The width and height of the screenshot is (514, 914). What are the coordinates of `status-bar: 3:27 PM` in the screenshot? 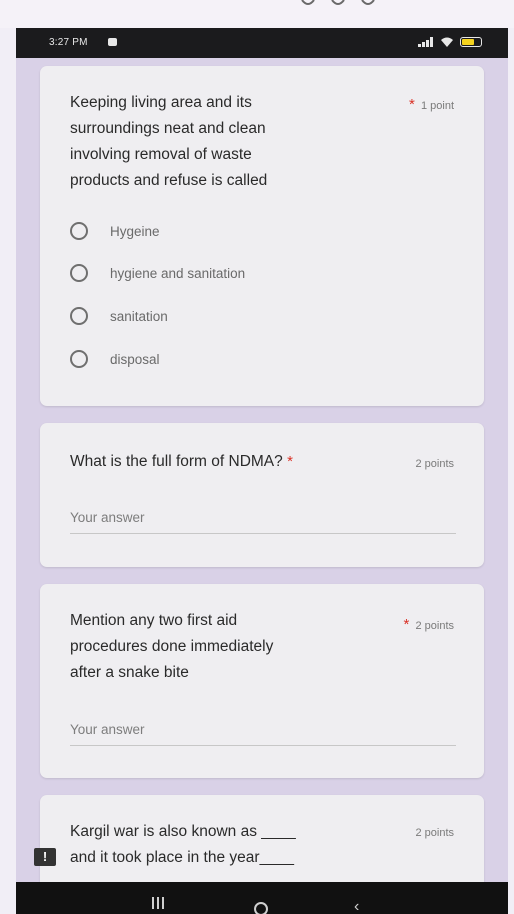 It's located at (262, 43).